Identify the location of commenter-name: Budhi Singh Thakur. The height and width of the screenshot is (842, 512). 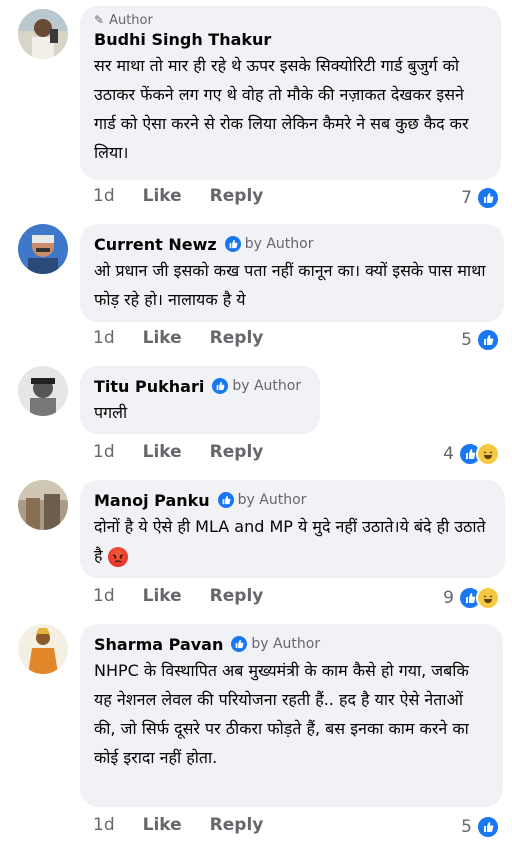
(290, 39).